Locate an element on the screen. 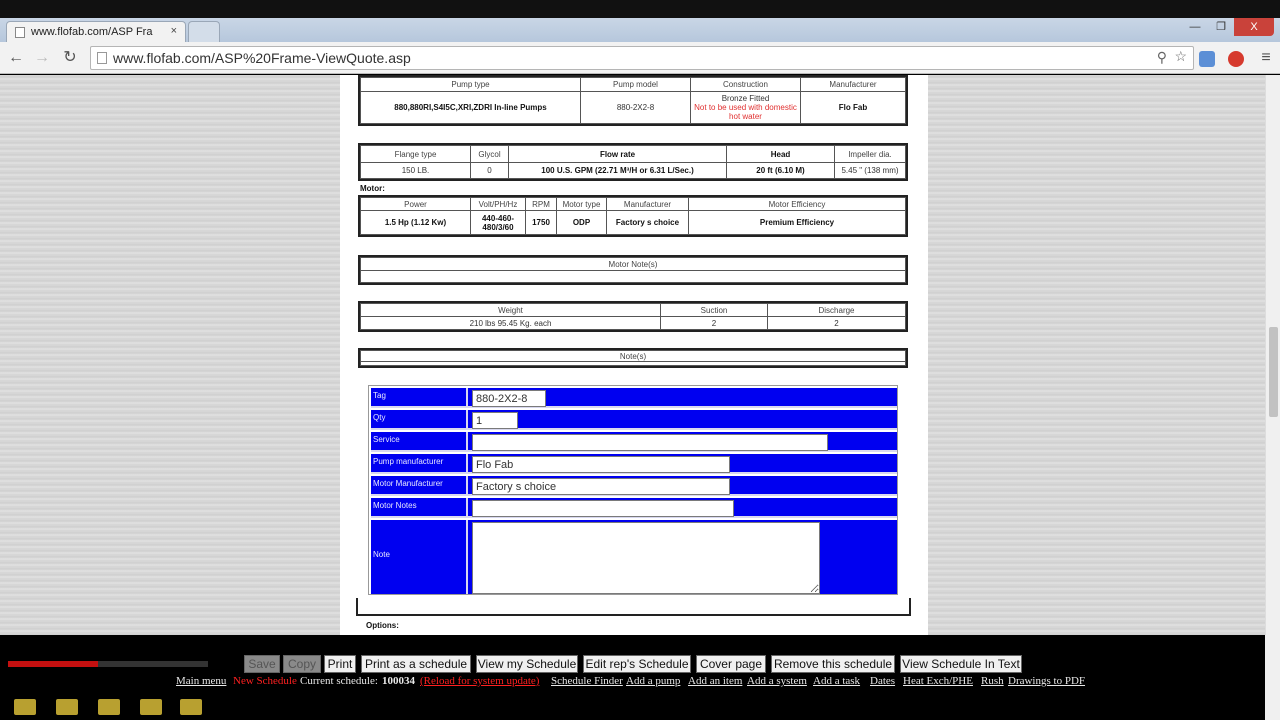  header-head: Head is located at coordinates (780, 154).